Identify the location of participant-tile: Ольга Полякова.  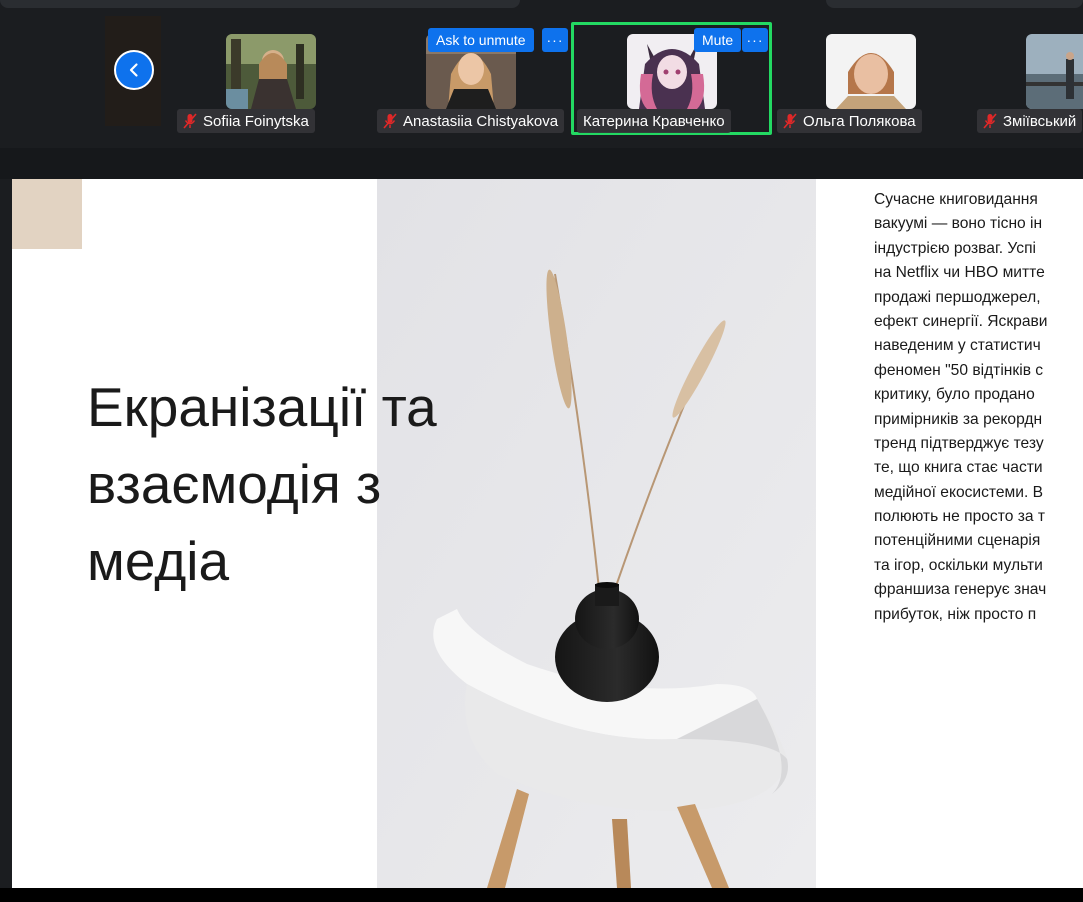
(870, 78).